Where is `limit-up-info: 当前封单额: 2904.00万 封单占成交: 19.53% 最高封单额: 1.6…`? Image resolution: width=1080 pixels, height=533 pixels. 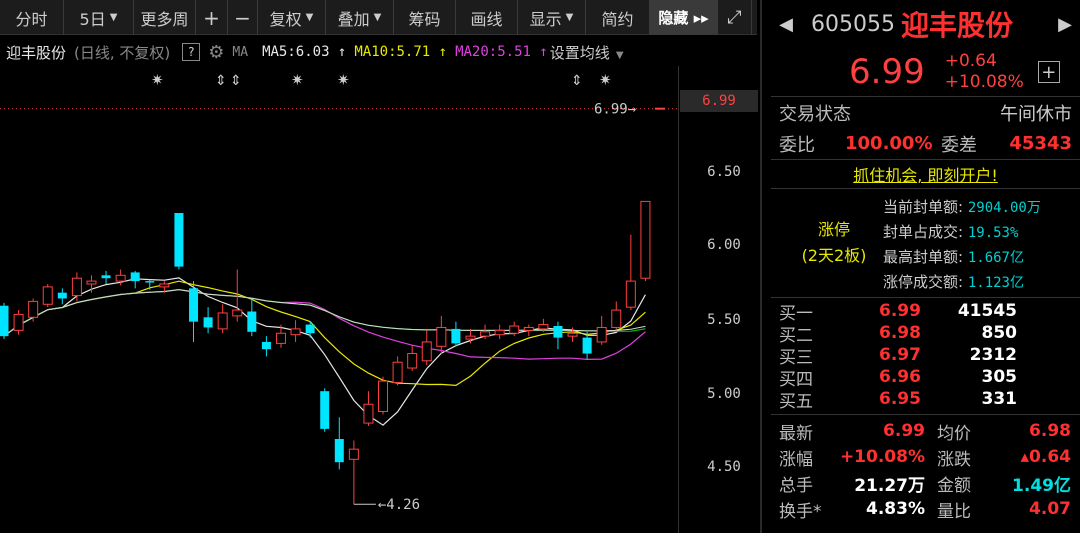 limit-up-info: 当前封单额: 2904.00万 封单占成交: 19.53% 最高封单额: 1.6… is located at coordinates (962, 245).